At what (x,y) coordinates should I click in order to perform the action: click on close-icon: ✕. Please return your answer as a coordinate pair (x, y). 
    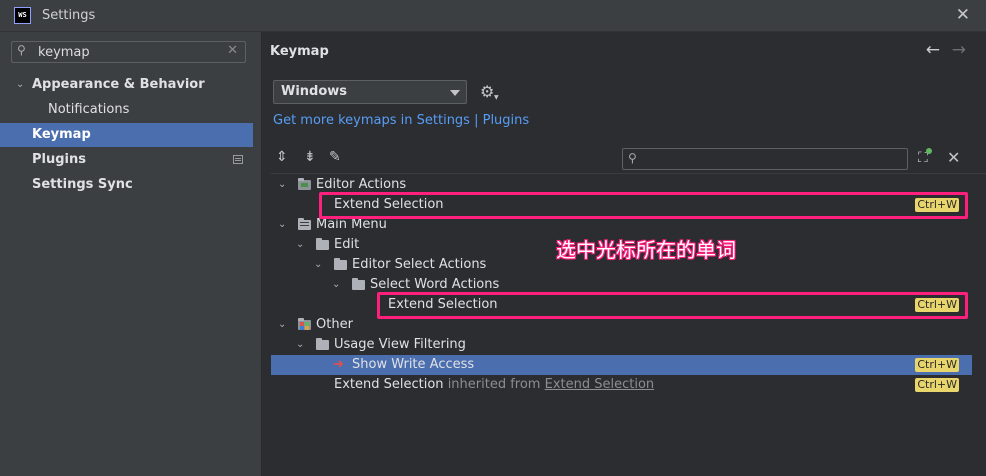
    Looking at the image, I should click on (963, 15).